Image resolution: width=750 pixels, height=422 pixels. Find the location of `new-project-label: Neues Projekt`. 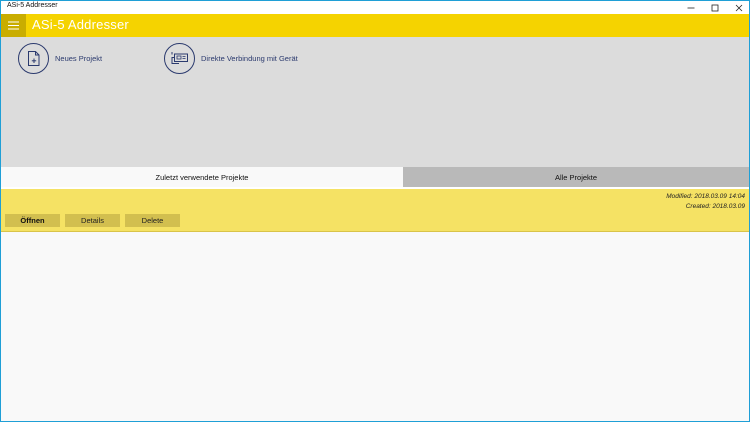

new-project-label: Neues Projekt is located at coordinates (78, 58).